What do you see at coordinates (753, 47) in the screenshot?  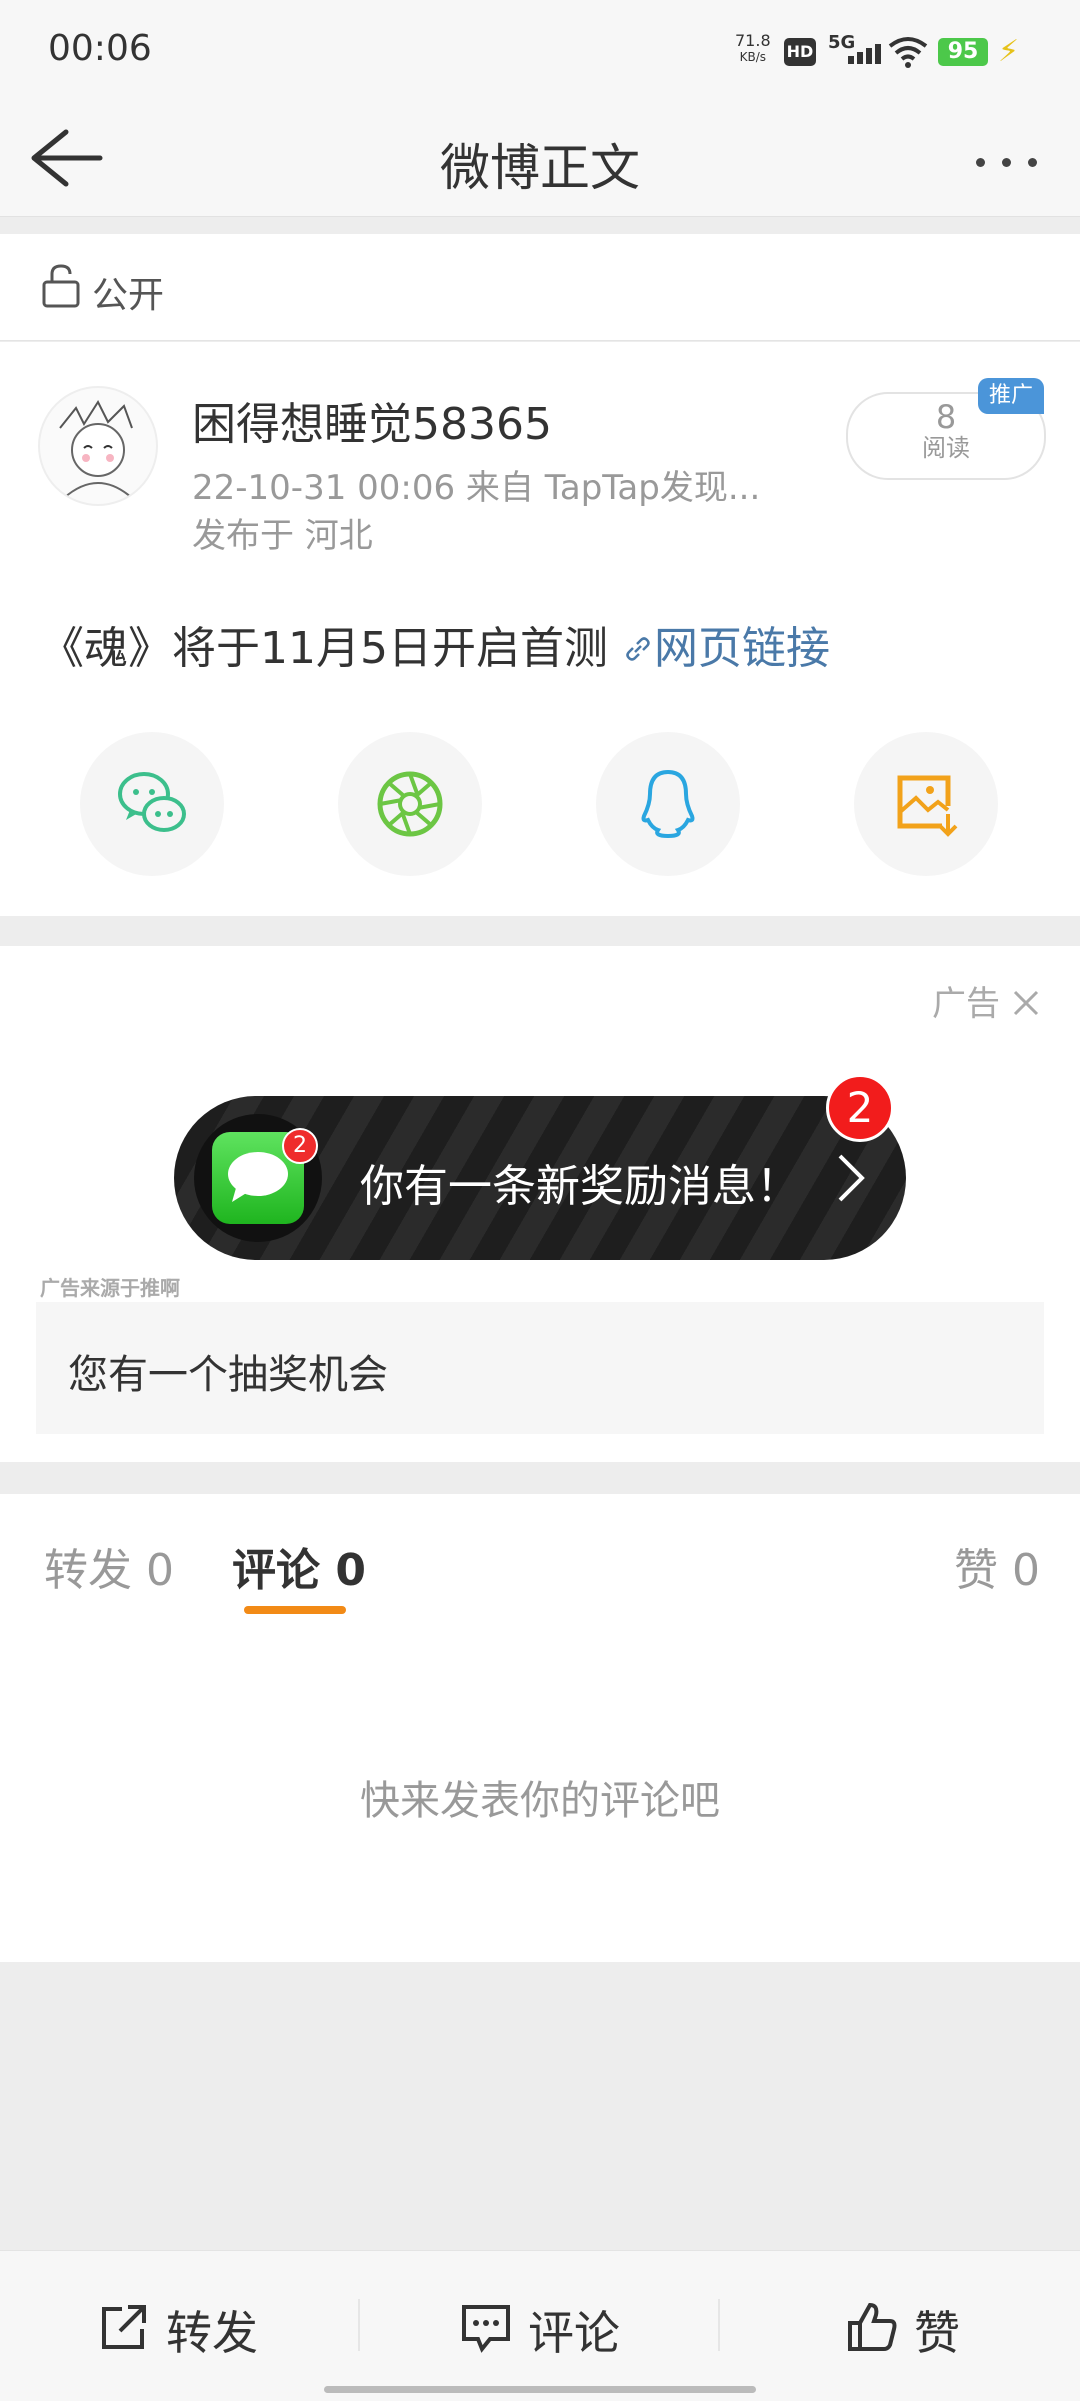 I see `network-speed: 71.8 KB/s` at bounding box center [753, 47].